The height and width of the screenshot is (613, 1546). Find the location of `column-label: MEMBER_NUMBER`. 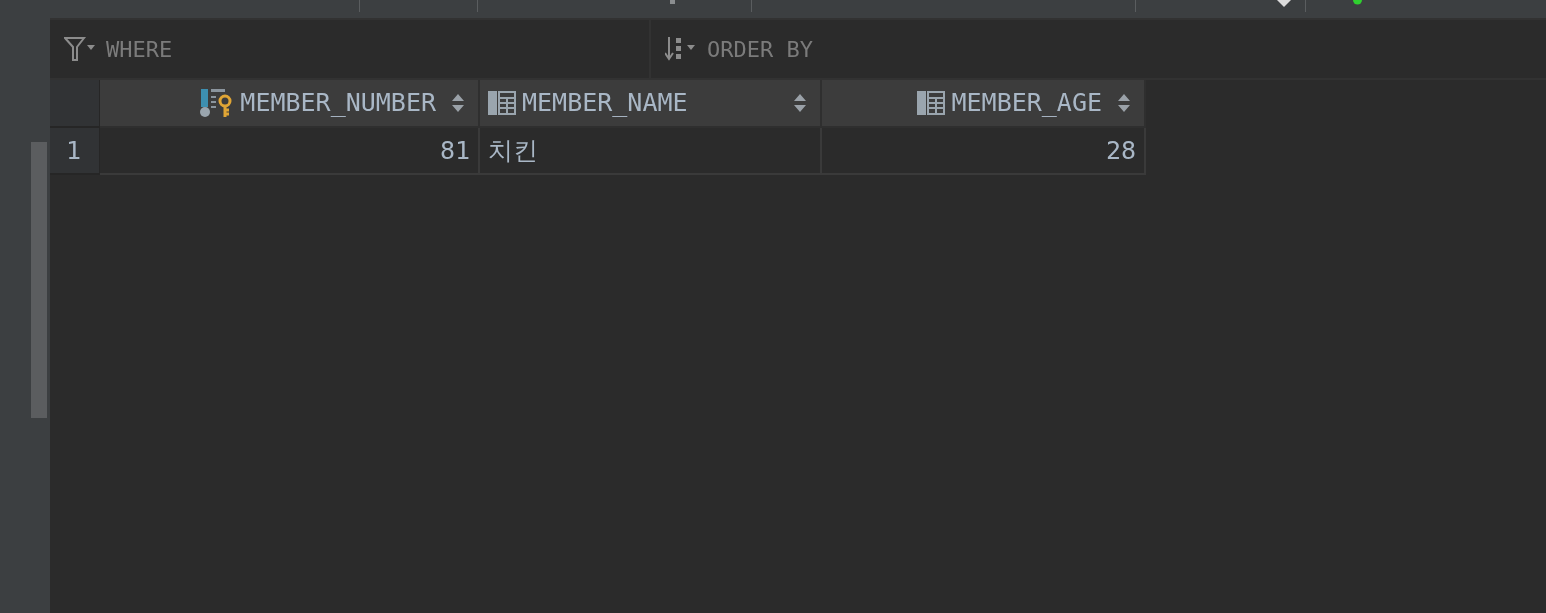

column-label: MEMBER_NUMBER is located at coordinates (338, 103).